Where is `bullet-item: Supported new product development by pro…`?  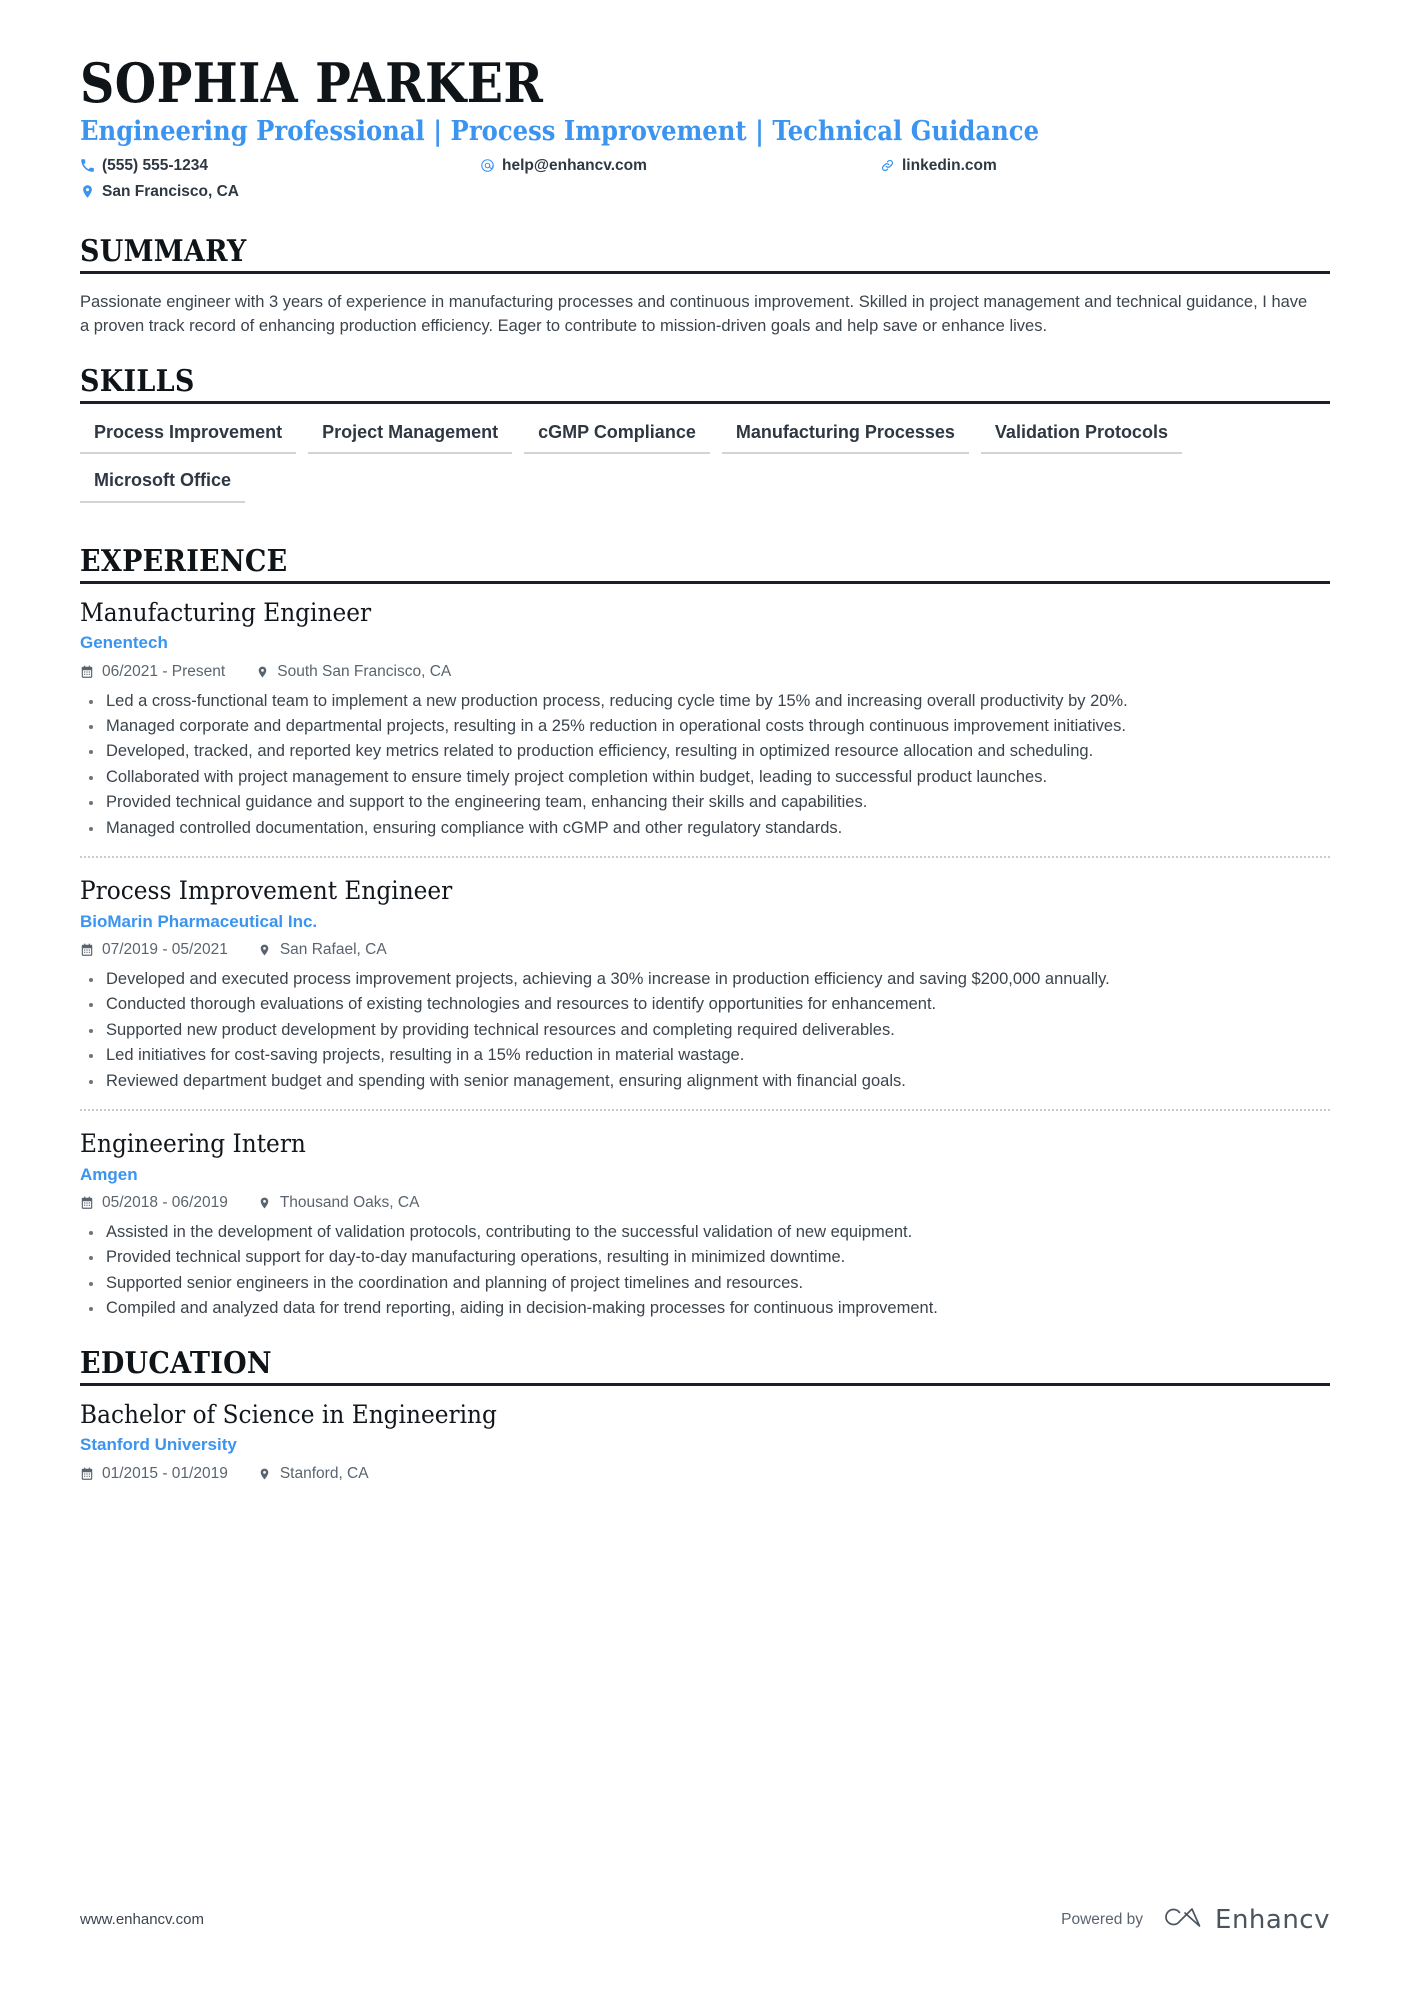
bullet-item: Supported new product development by pro… is located at coordinates (705, 1030).